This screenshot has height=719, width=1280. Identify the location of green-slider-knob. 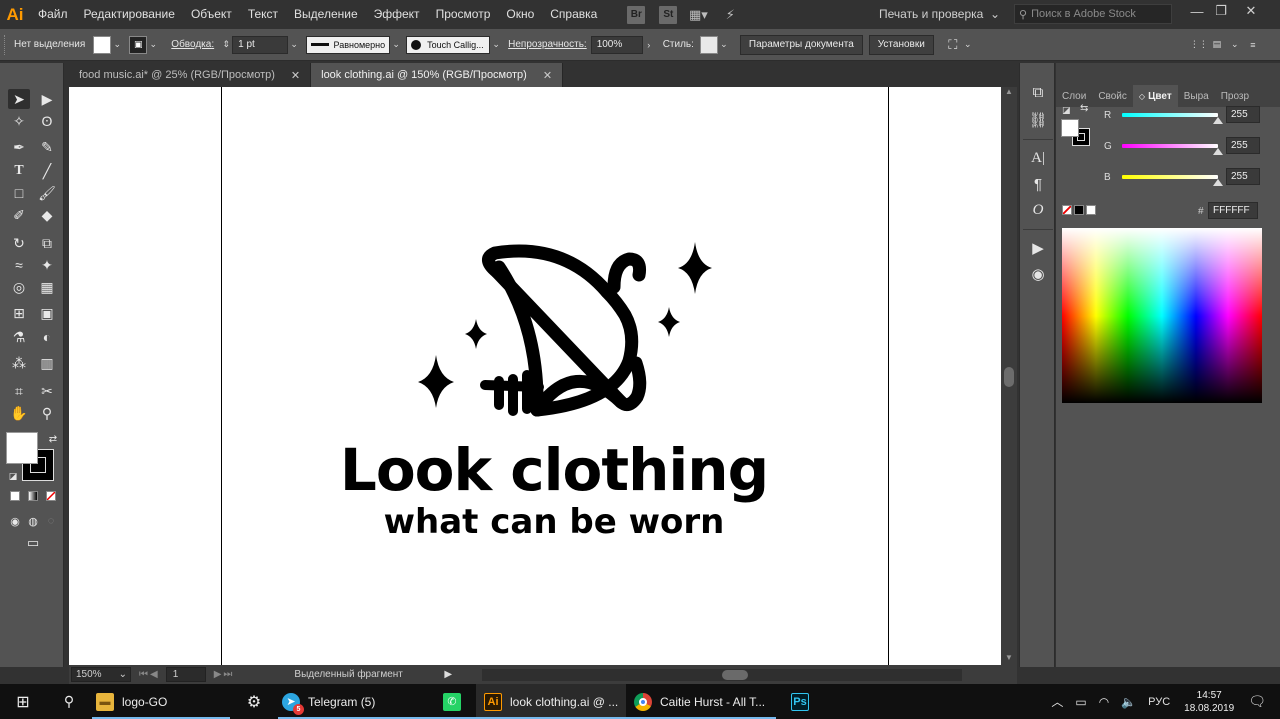
(1218, 151).